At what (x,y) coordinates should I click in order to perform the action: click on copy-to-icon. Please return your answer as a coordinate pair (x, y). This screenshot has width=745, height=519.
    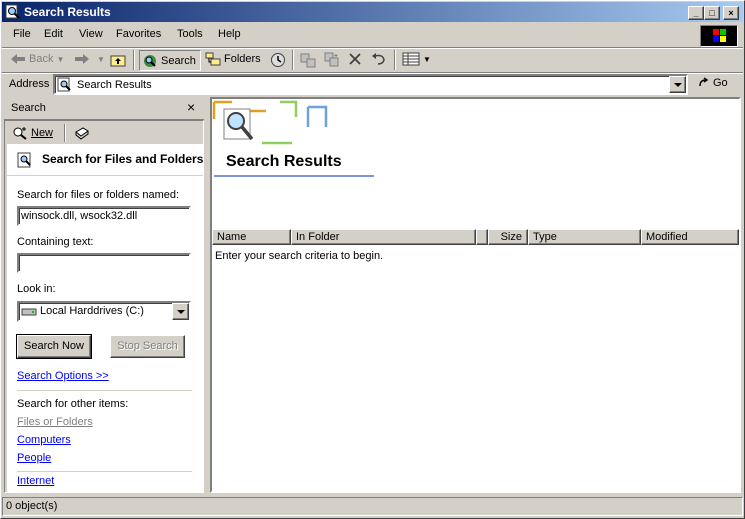
    Looking at the image, I should click on (331, 59).